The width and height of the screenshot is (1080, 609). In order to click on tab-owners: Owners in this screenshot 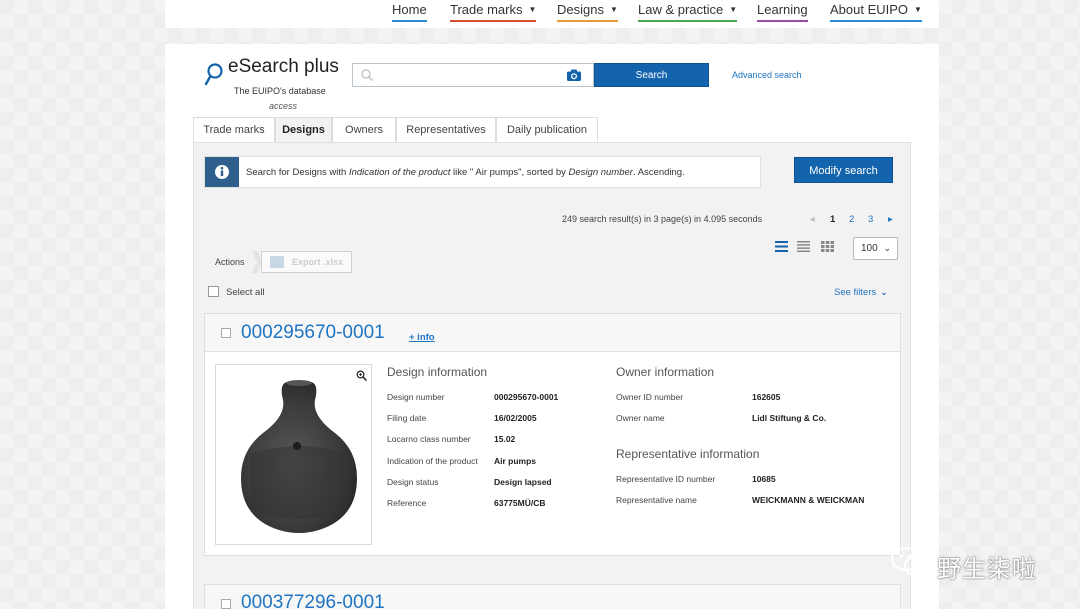, I will do `click(364, 130)`.